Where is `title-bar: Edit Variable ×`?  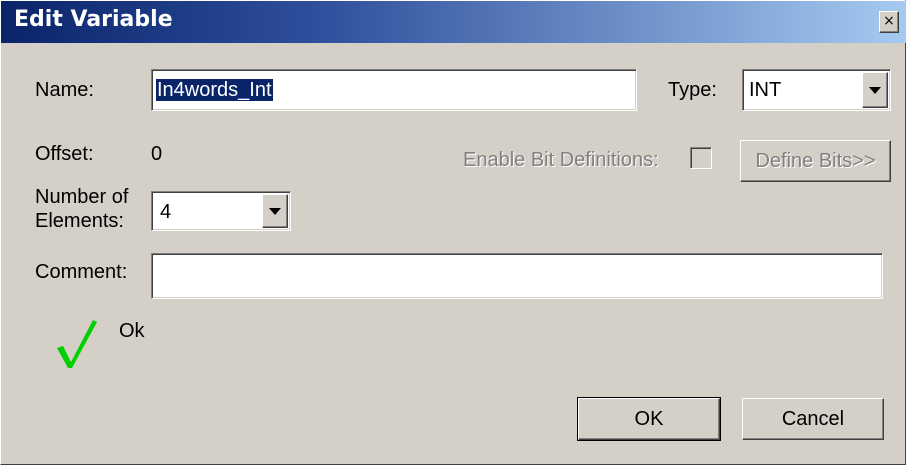 title-bar: Edit Variable × is located at coordinates (453, 22).